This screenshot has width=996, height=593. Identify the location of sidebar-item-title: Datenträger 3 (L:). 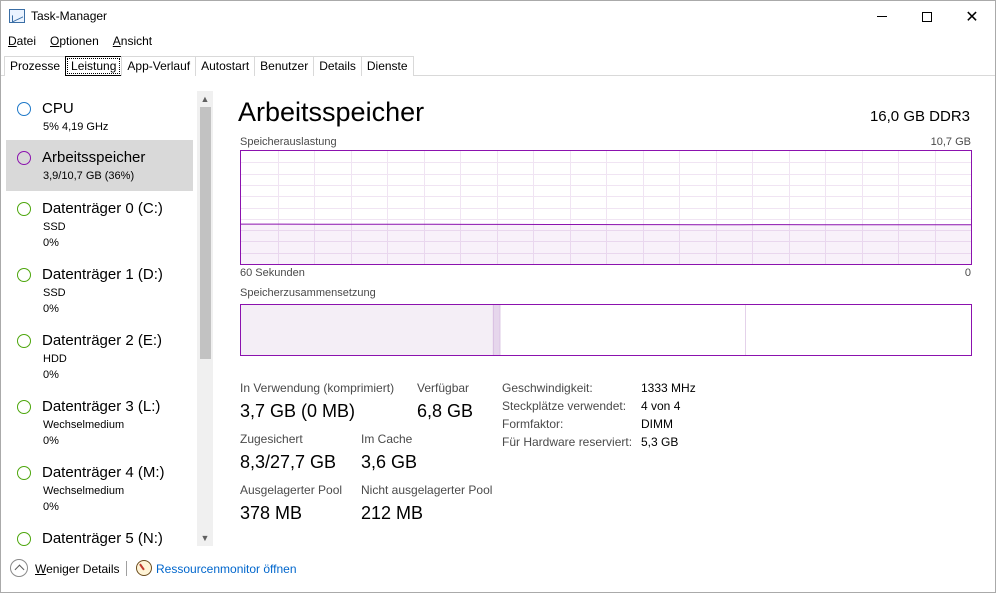
(101, 406).